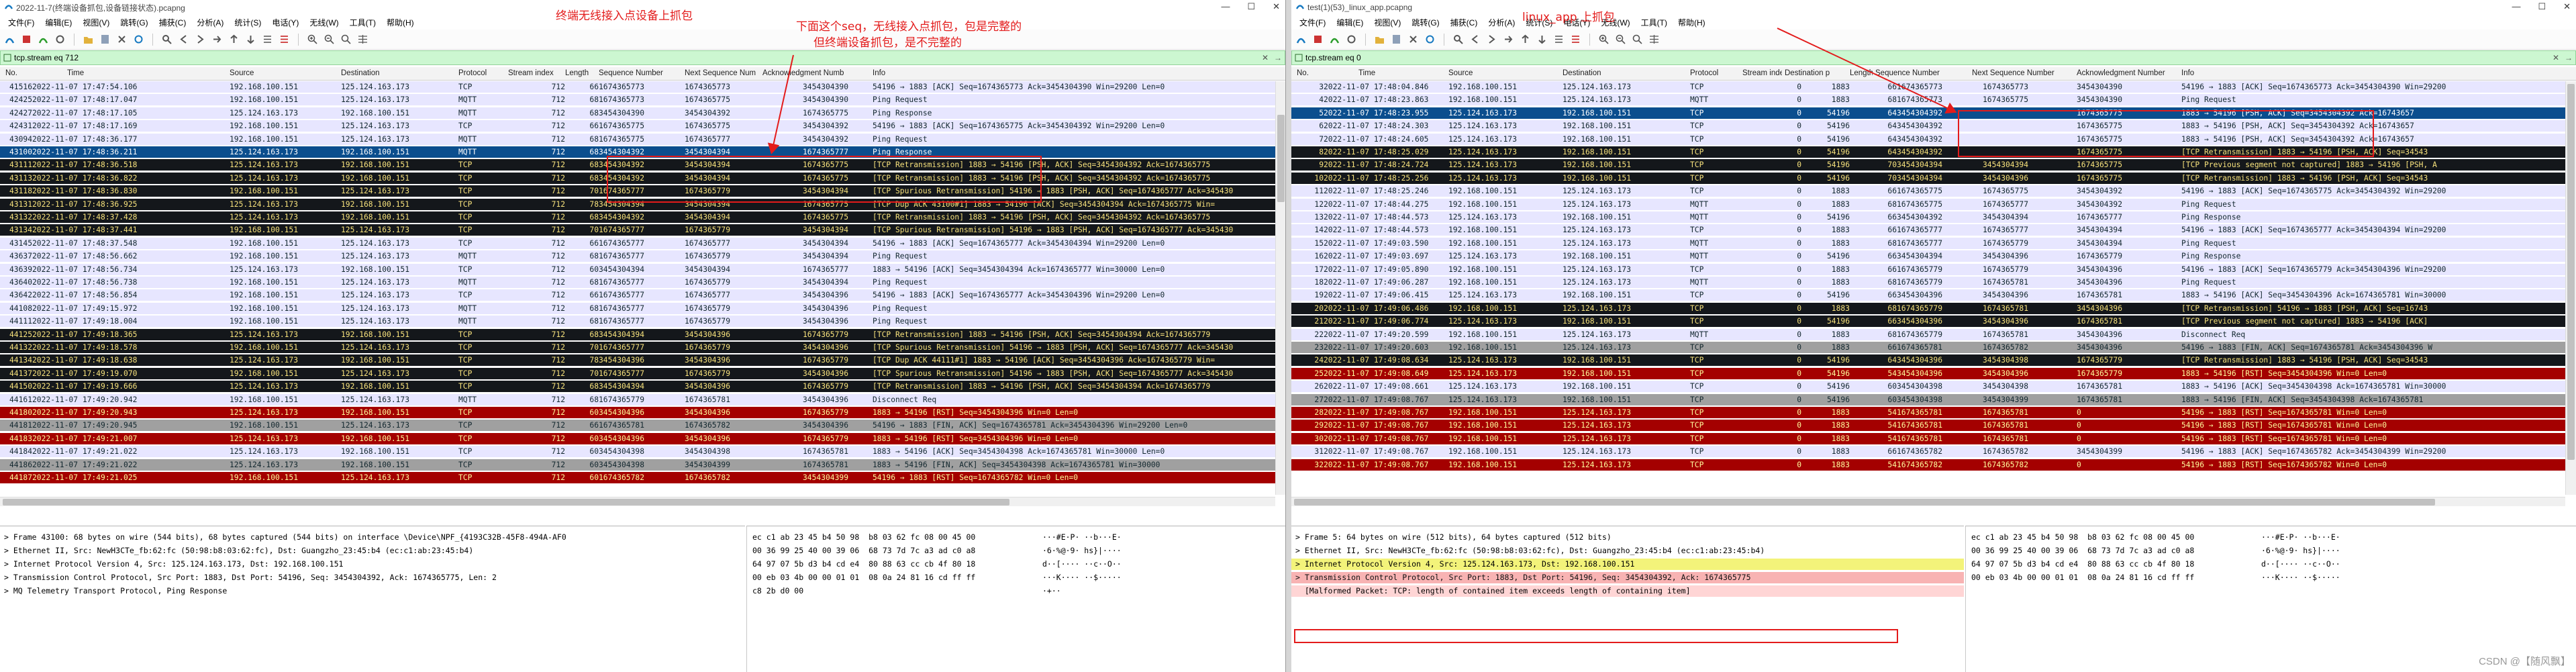  What do you see at coordinates (1318, 39) in the screenshot?
I see `stop-capture-icon` at bounding box center [1318, 39].